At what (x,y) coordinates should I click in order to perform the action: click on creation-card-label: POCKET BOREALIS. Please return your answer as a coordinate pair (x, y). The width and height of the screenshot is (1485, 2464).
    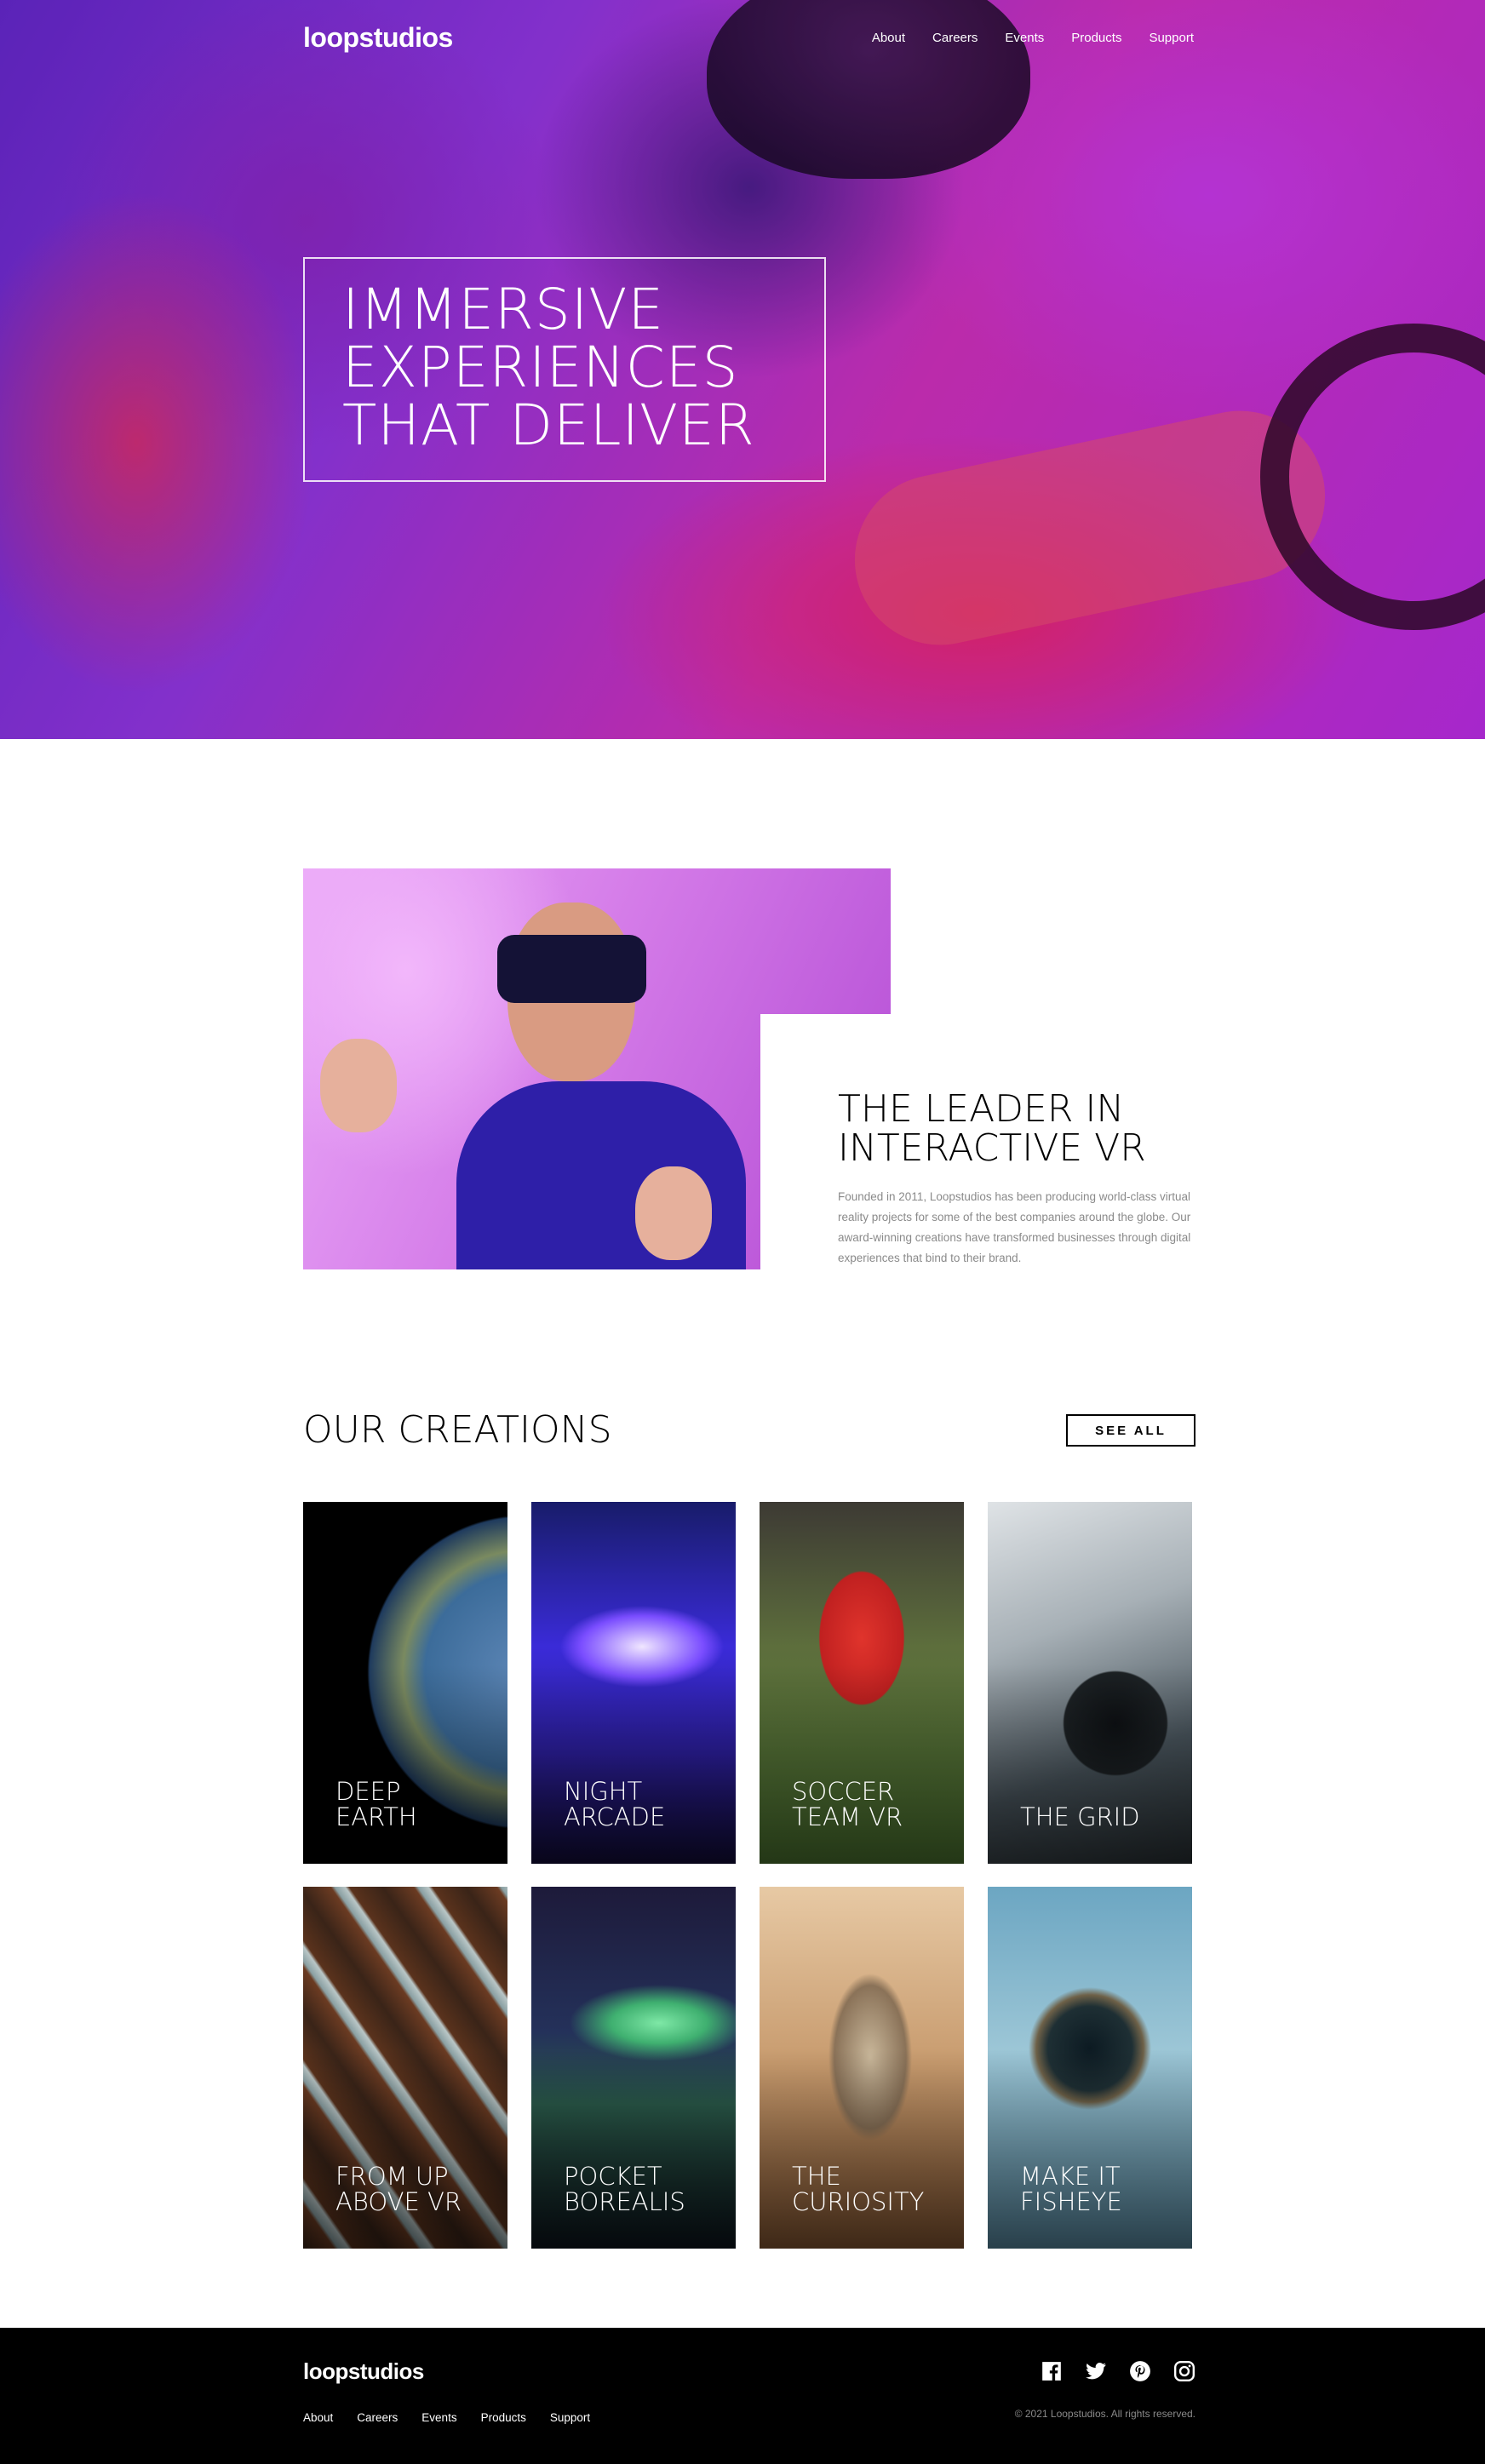
    Looking at the image, I should click on (624, 2189).